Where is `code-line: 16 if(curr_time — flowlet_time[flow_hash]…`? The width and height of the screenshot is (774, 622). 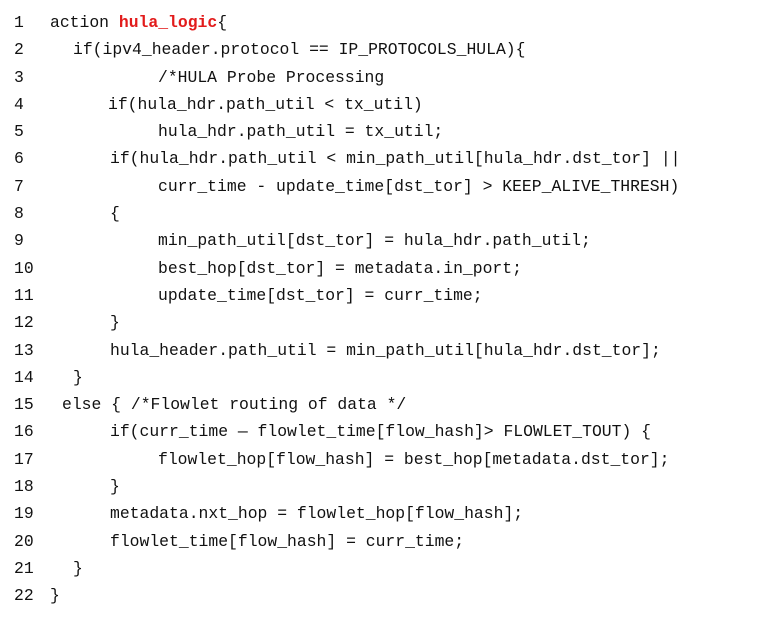 code-line: 16 if(curr_time — flowlet_time[flow_hash]… is located at coordinates (387, 431).